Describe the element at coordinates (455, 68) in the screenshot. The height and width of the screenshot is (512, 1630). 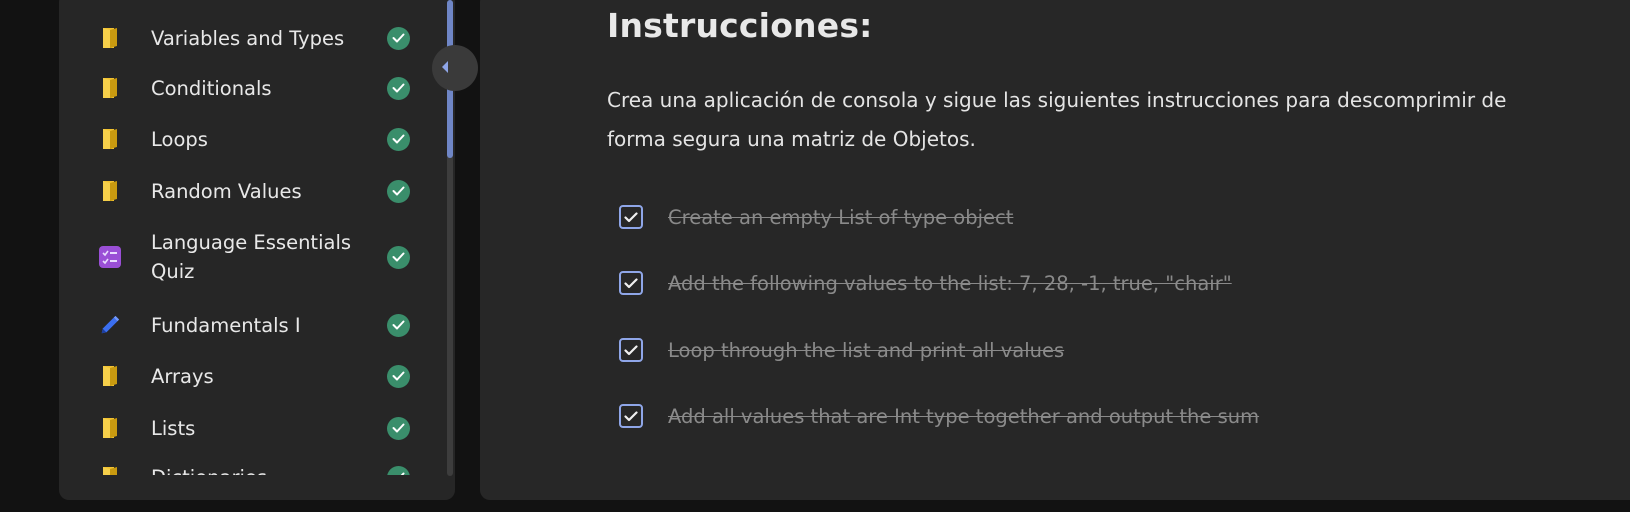
I see `collapse-sidebar-button` at that location.